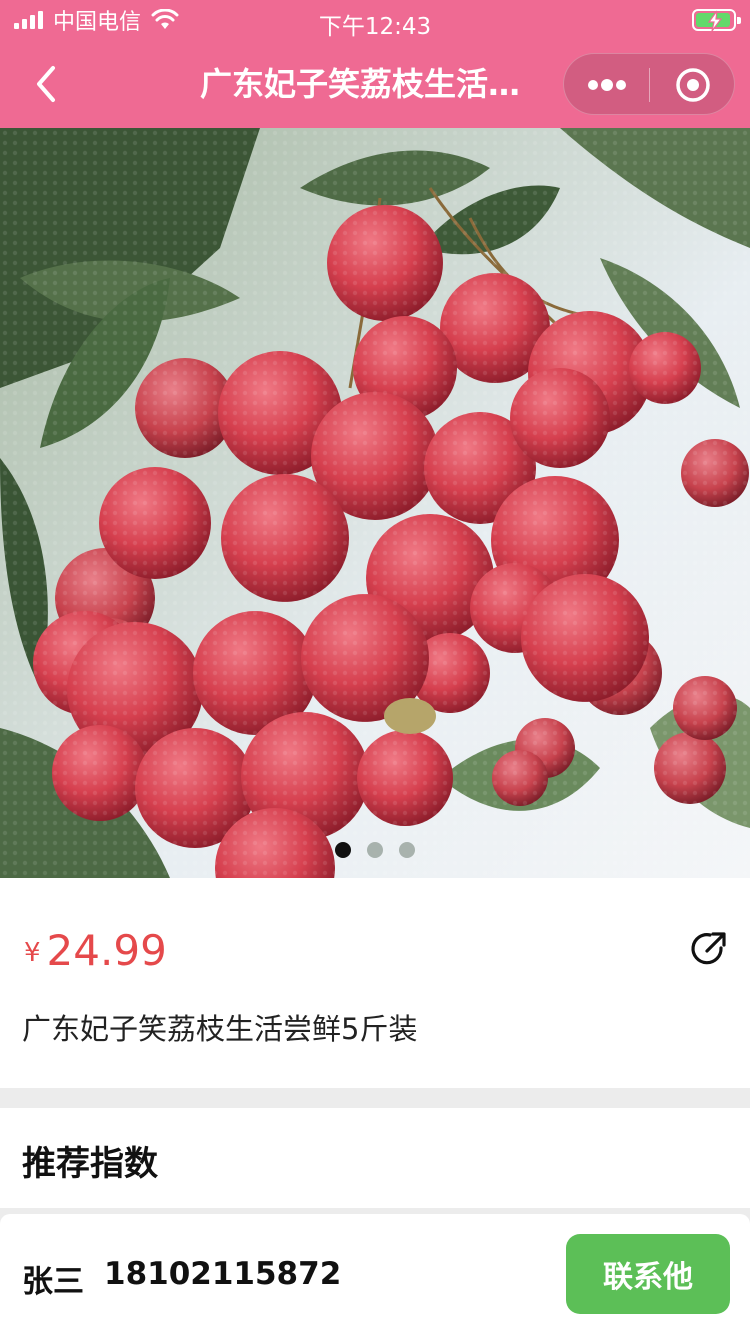 Image resolution: width=750 pixels, height=1334 pixels. Describe the element at coordinates (739, 20) in the screenshot. I see `battery-cap` at that location.